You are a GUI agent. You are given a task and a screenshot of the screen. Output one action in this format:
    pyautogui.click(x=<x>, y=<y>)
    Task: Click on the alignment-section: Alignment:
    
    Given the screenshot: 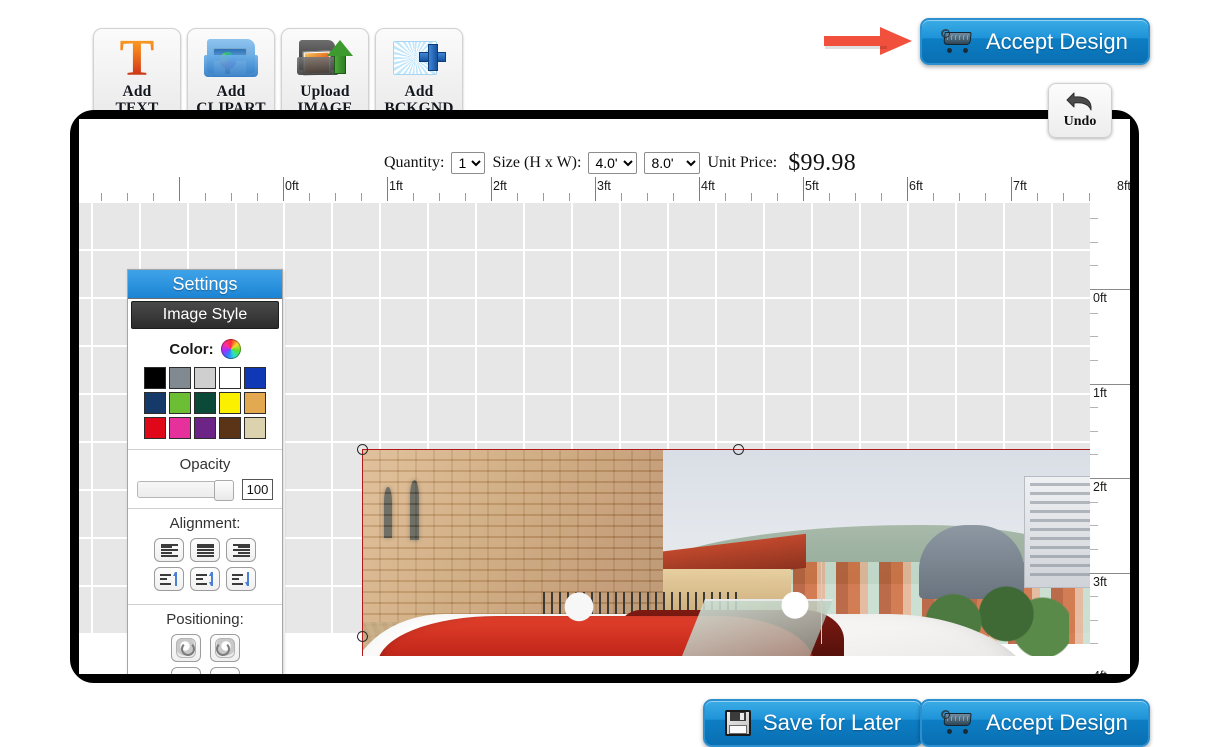 What is the action you would take?
    pyautogui.click(x=205, y=556)
    